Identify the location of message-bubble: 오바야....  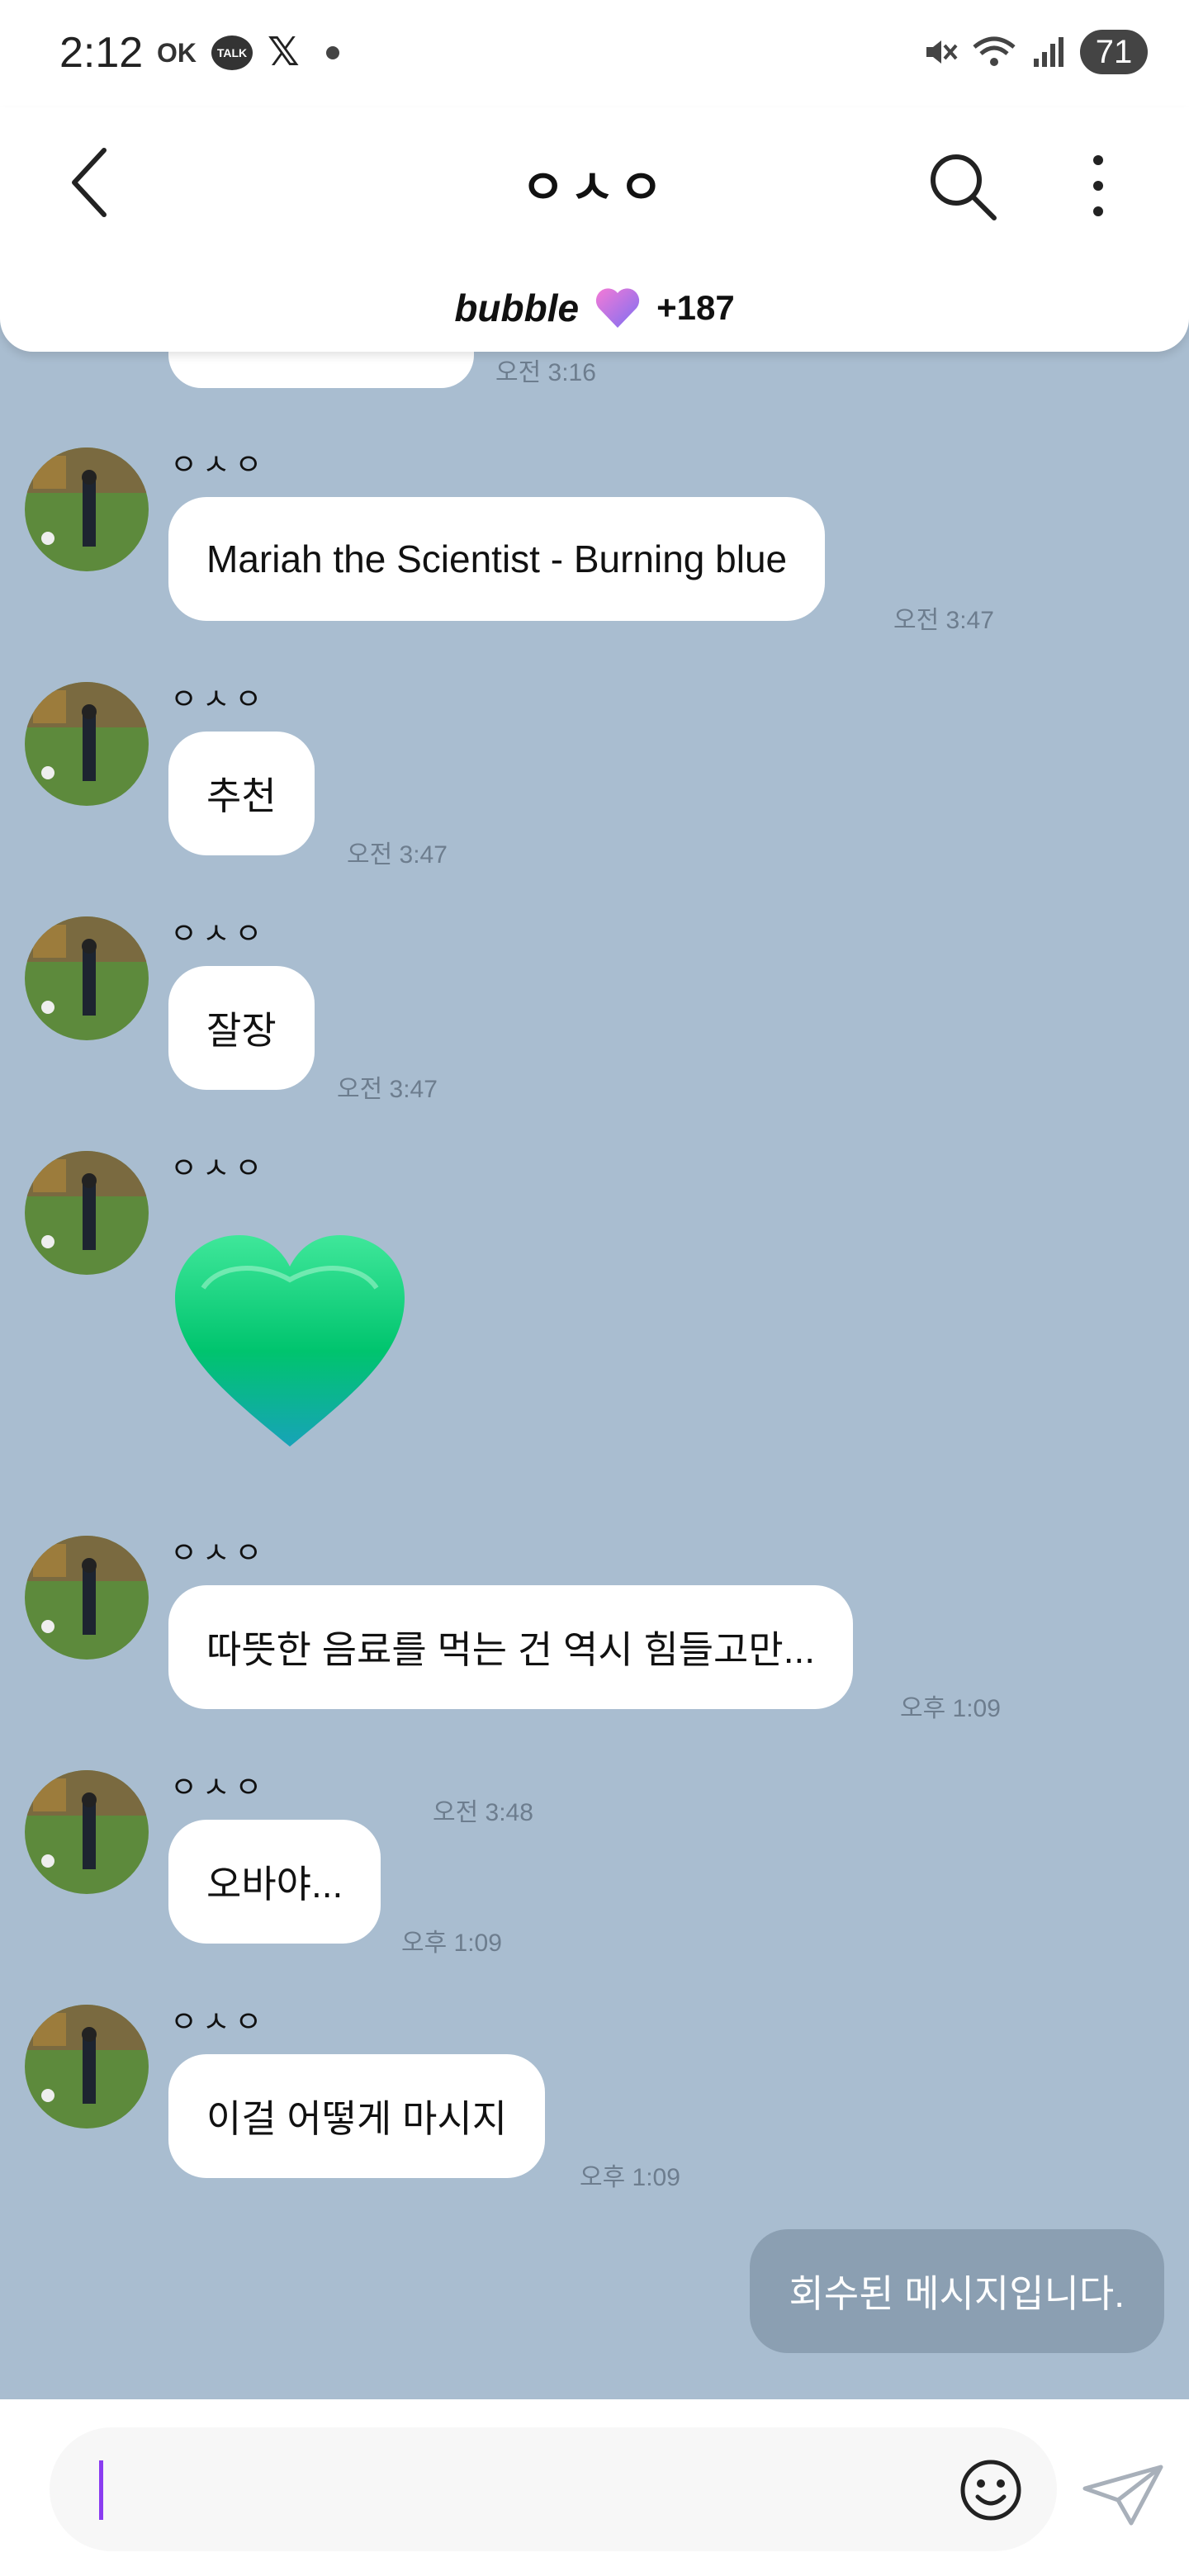
(274, 1882).